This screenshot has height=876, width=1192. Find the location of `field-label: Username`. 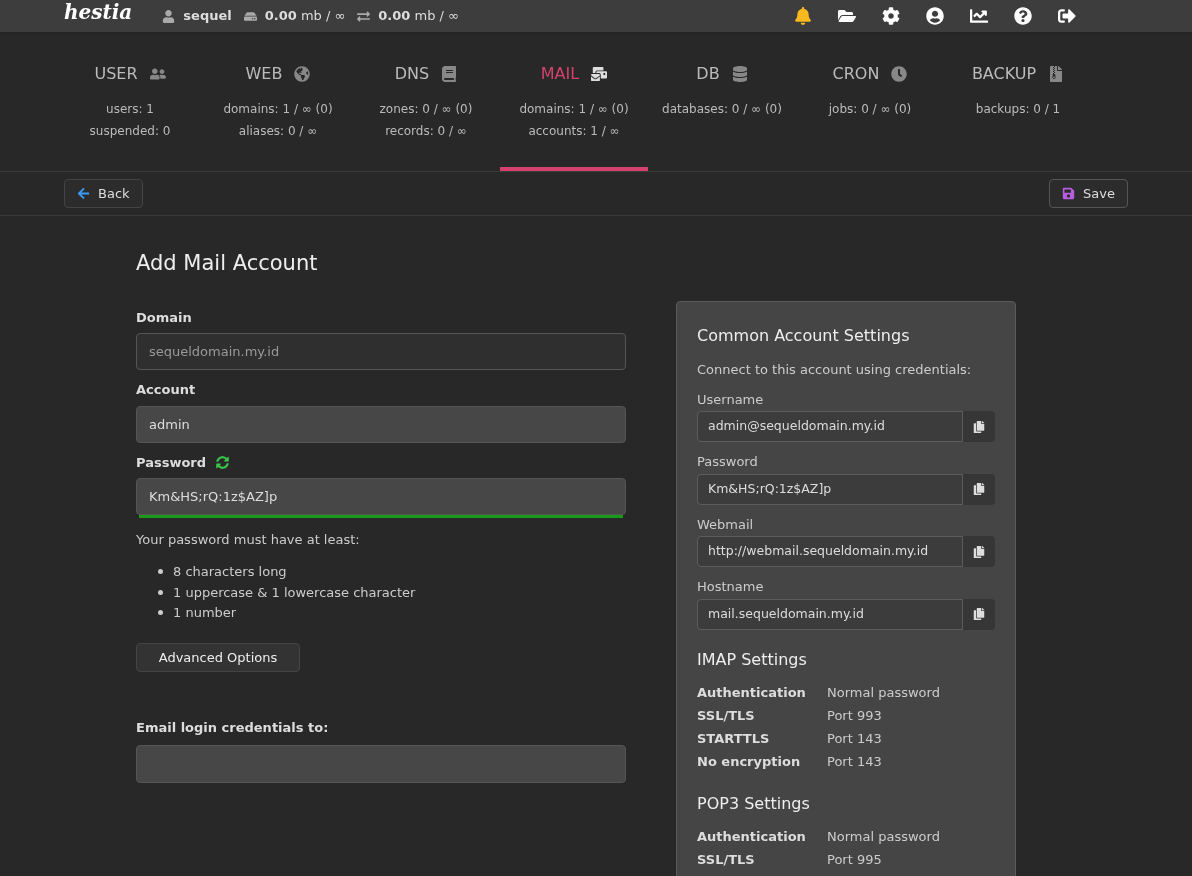

field-label: Username is located at coordinates (731, 399).